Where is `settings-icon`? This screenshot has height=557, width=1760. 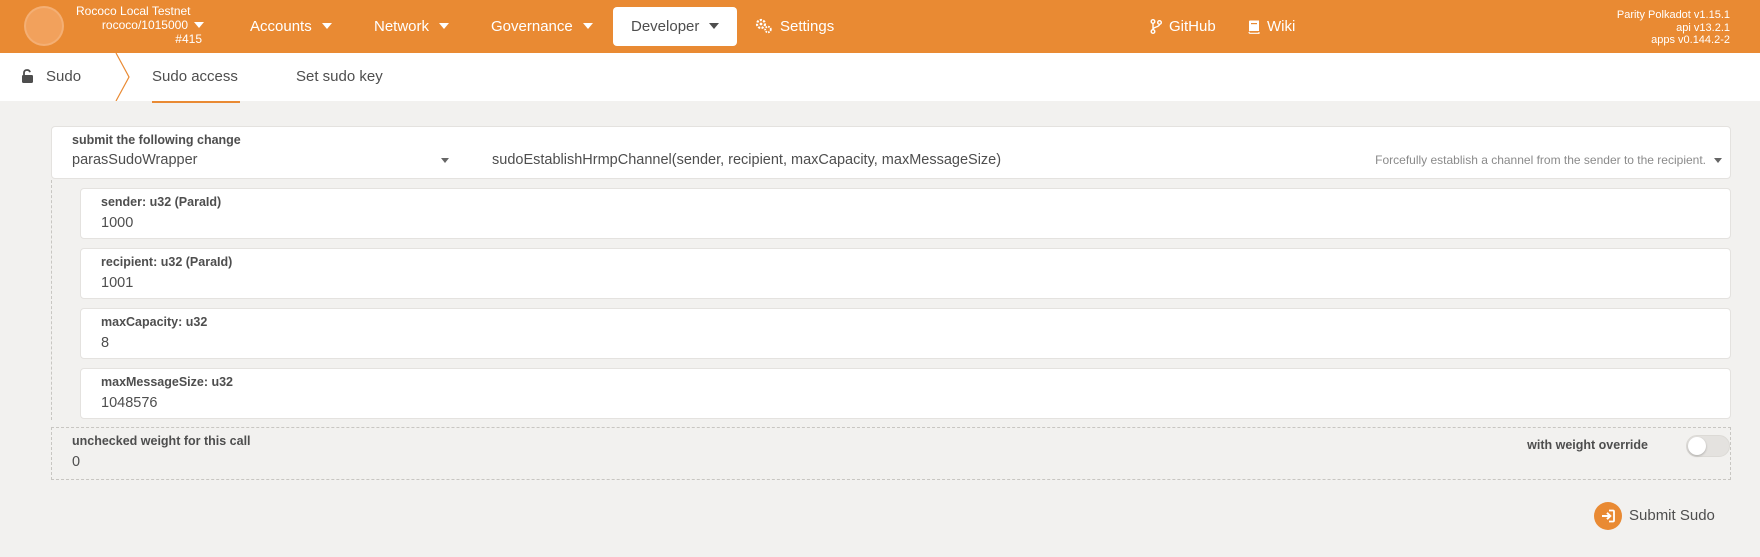 settings-icon is located at coordinates (763, 26).